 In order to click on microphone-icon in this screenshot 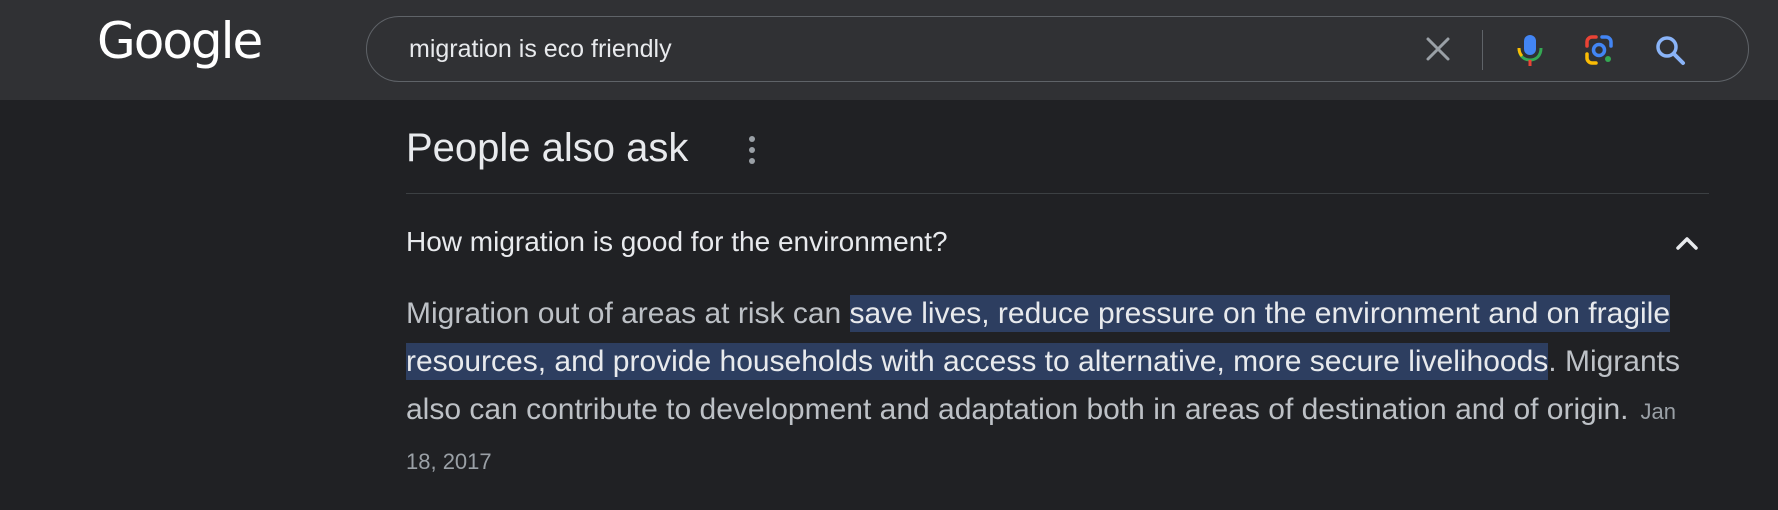, I will do `click(1530, 50)`.